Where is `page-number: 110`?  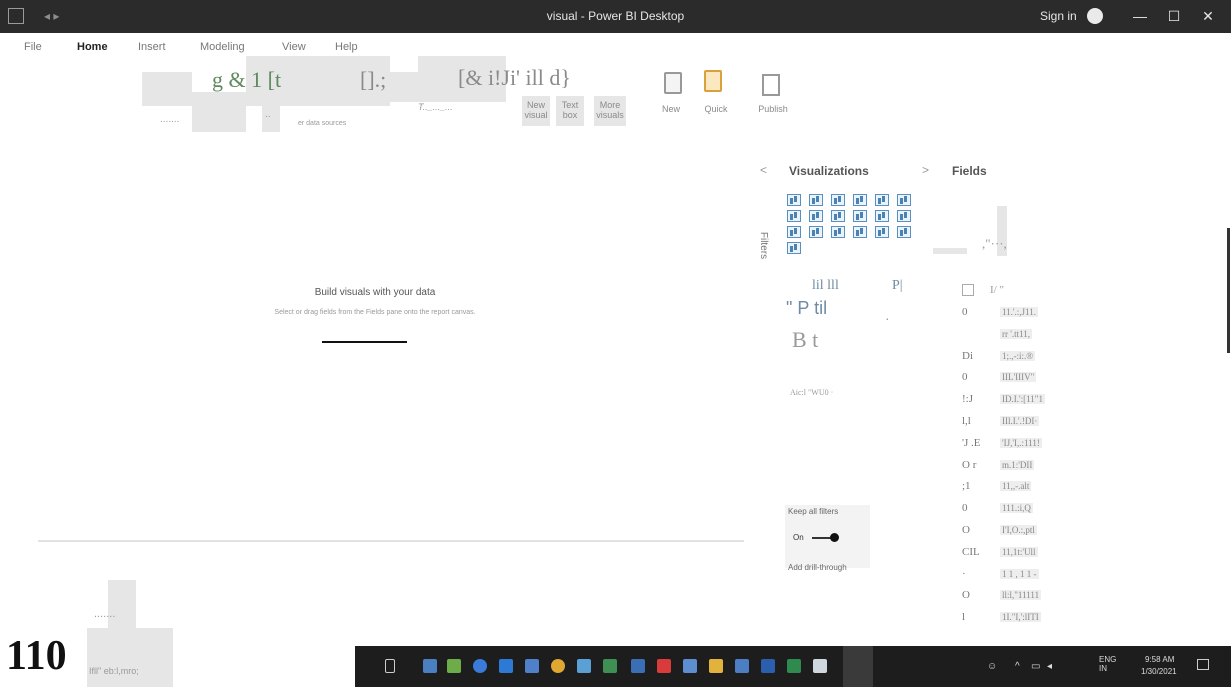 page-number: 110 is located at coordinates (36, 656).